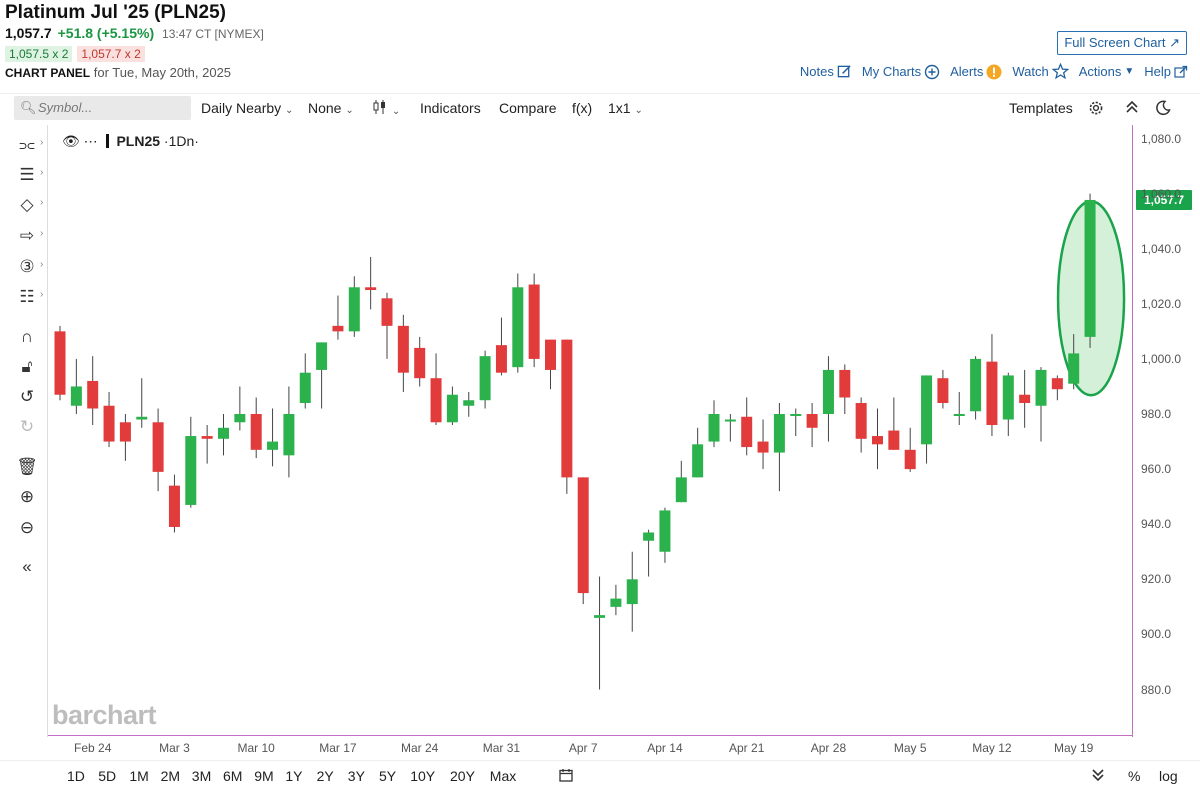 This screenshot has height=794, width=1200. What do you see at coordinates (994, 71) in the screenshot?
I see `alert-icon` at bounding box center [994, 71].